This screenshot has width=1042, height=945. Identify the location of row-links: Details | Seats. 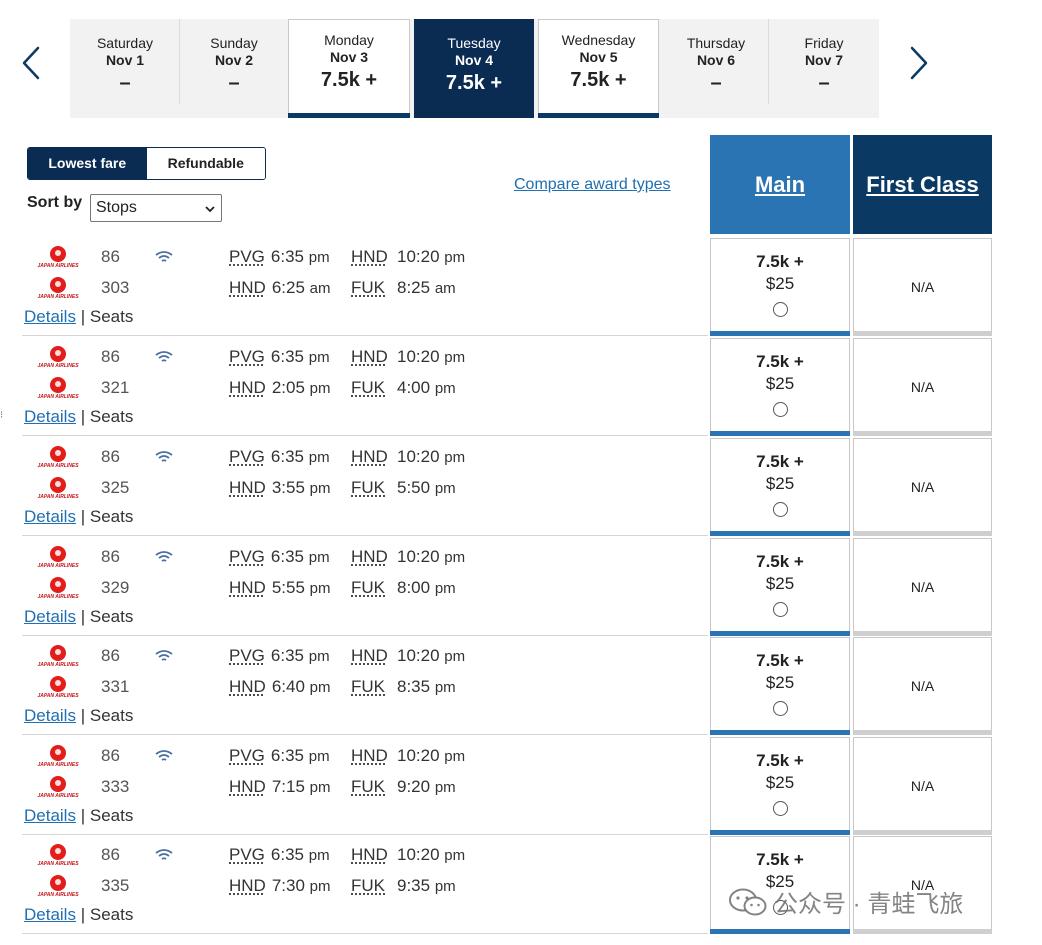
(78, 617).